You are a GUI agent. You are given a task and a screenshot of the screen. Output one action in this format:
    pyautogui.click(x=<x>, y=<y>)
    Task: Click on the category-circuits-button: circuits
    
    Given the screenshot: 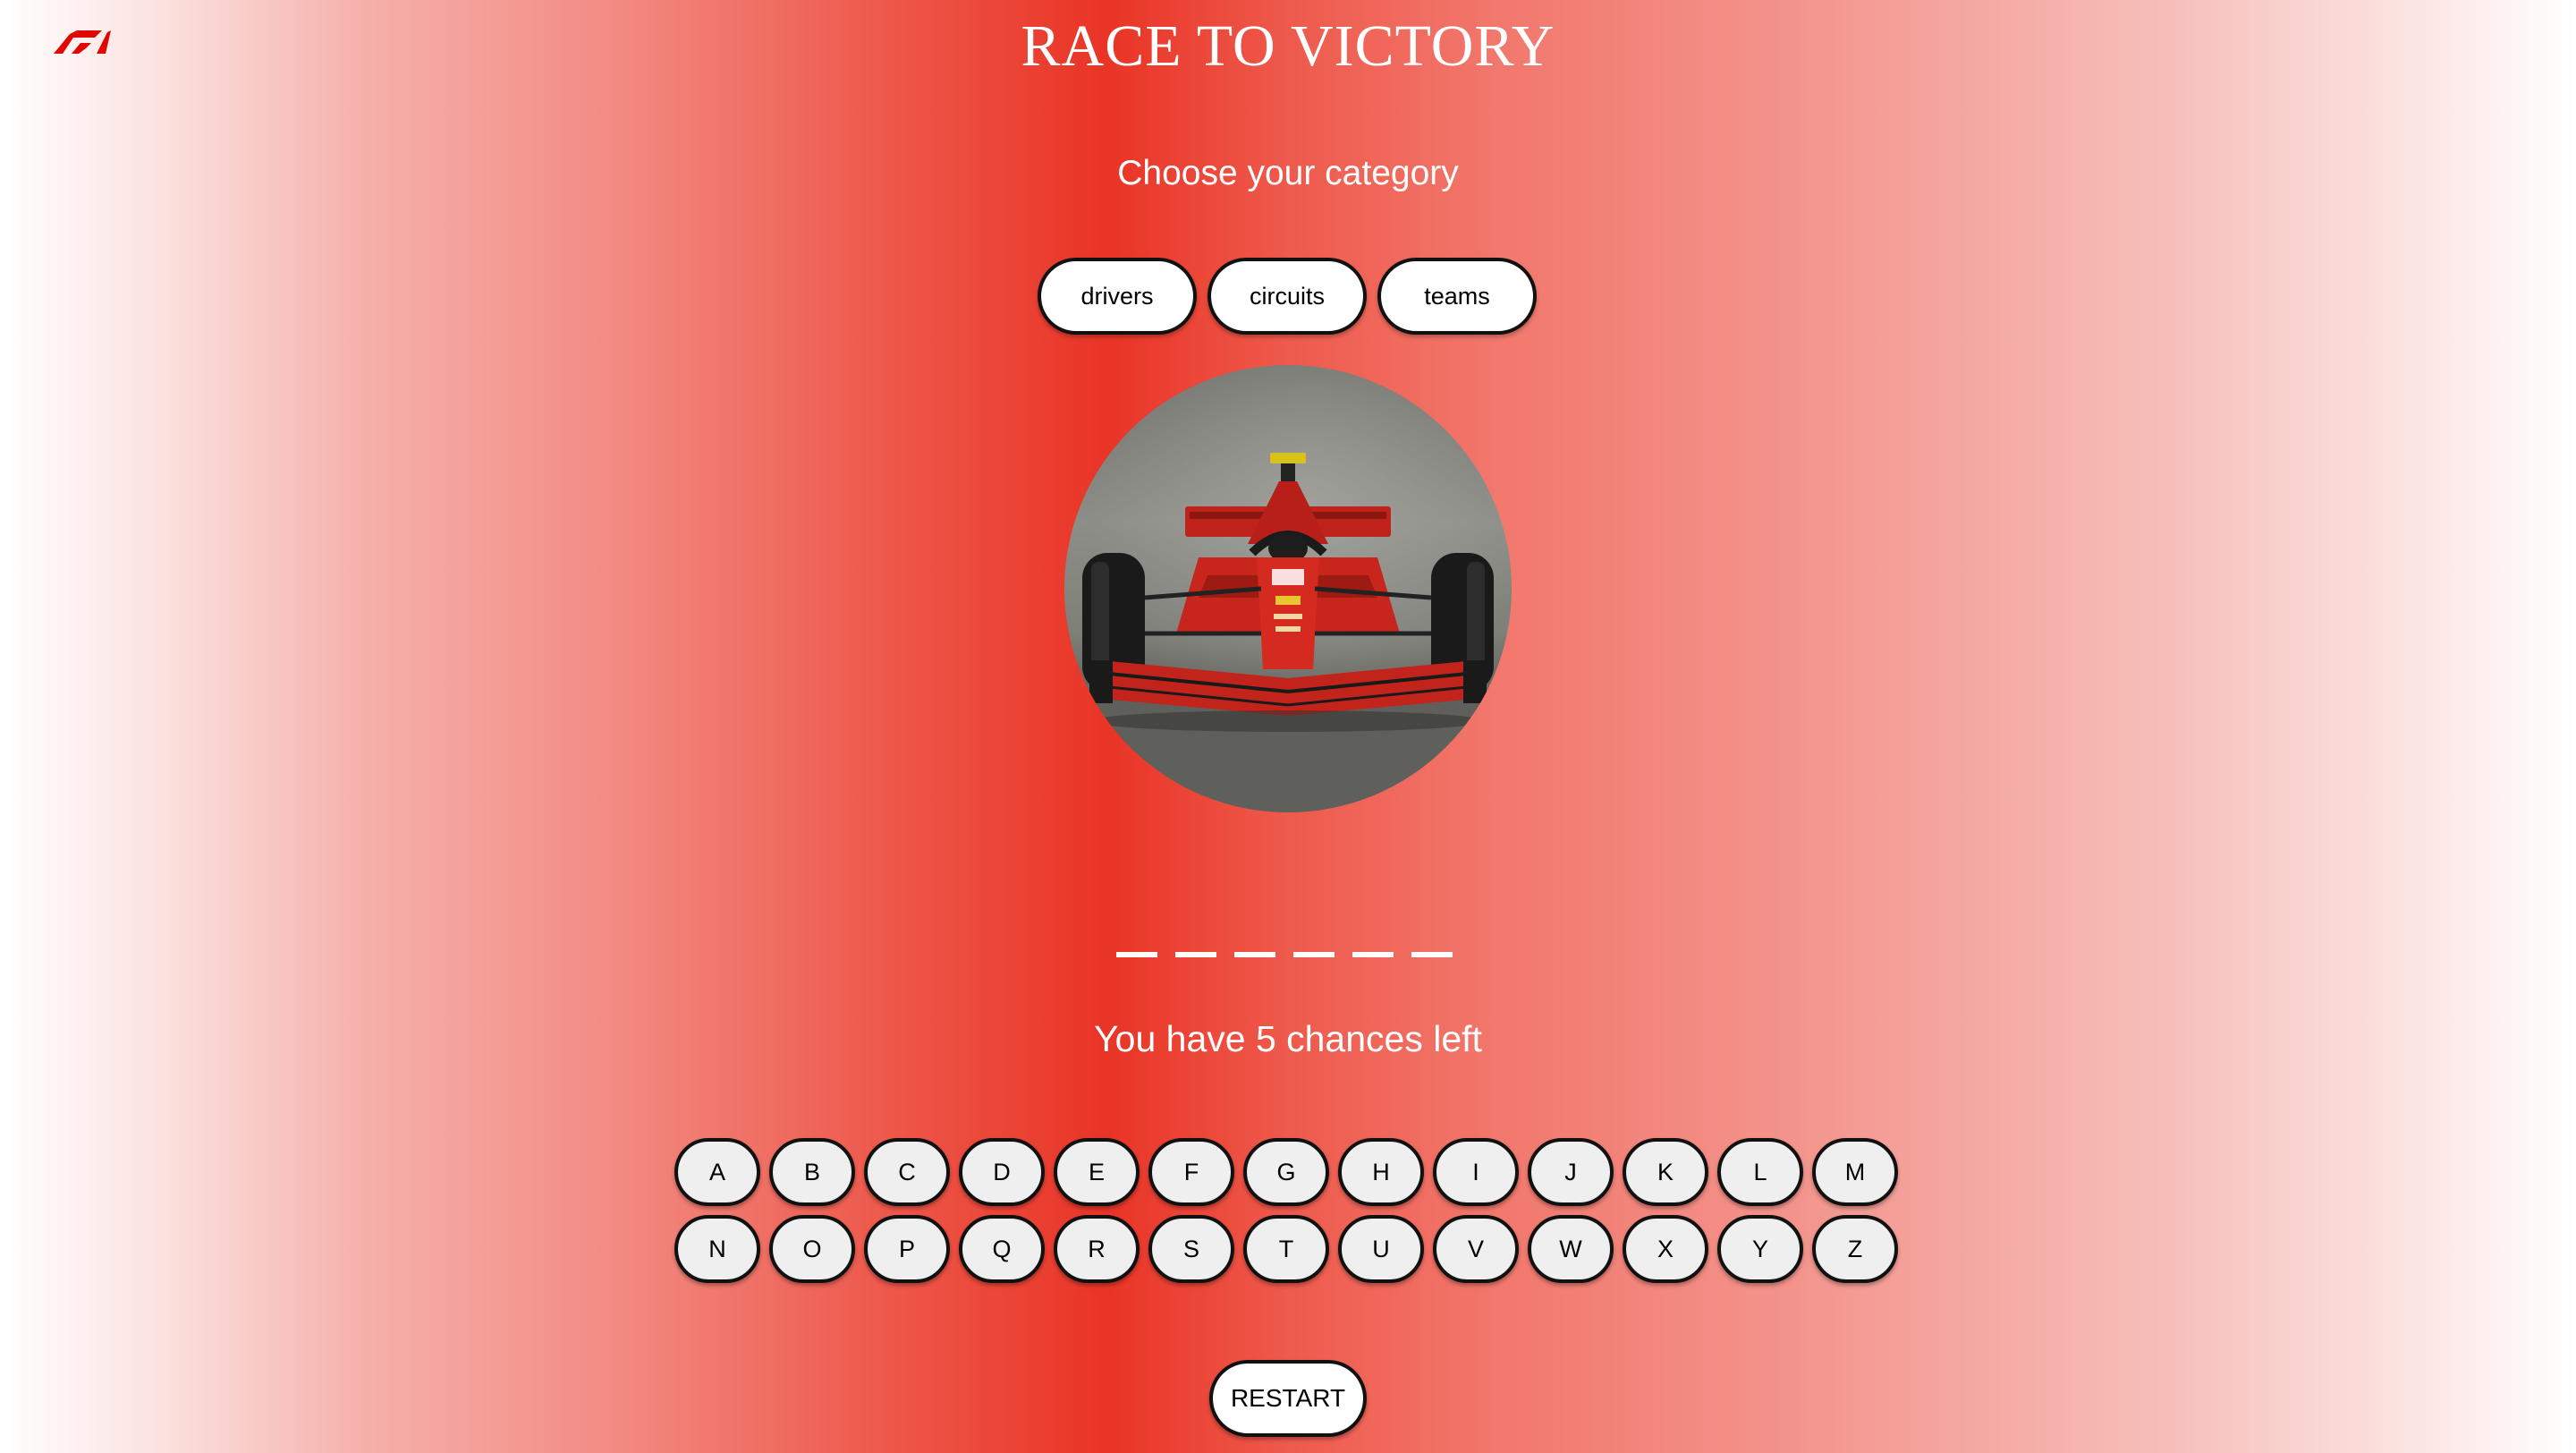 What is the action you would take?
    pyautogui.click(x=1287, y=296)
    